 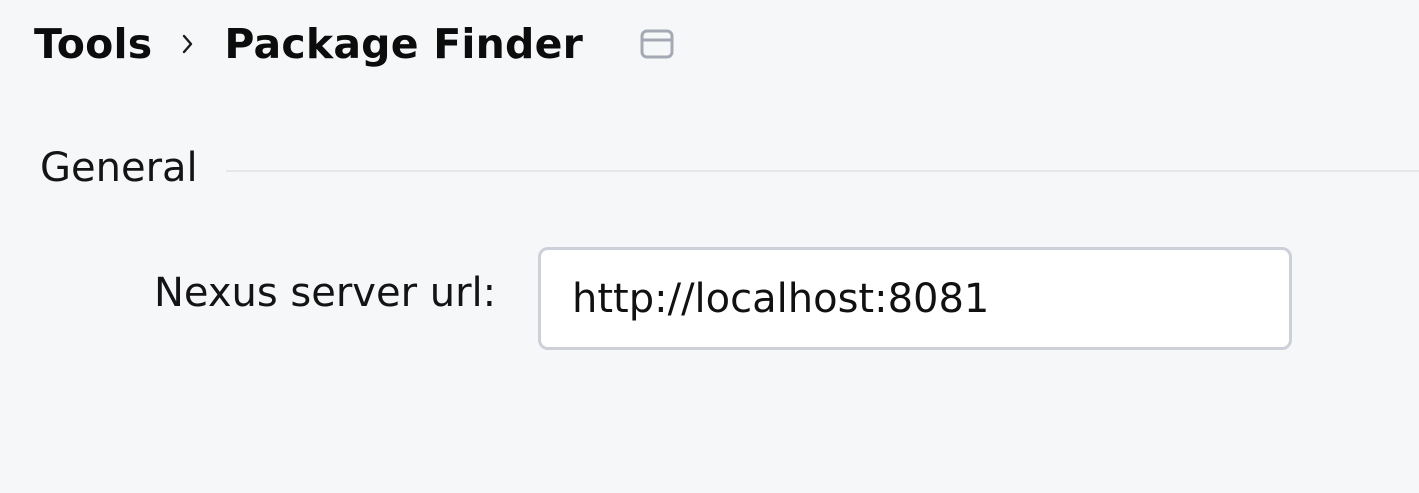 I want to click on general-section-header: General, so click(x=729, y=168).